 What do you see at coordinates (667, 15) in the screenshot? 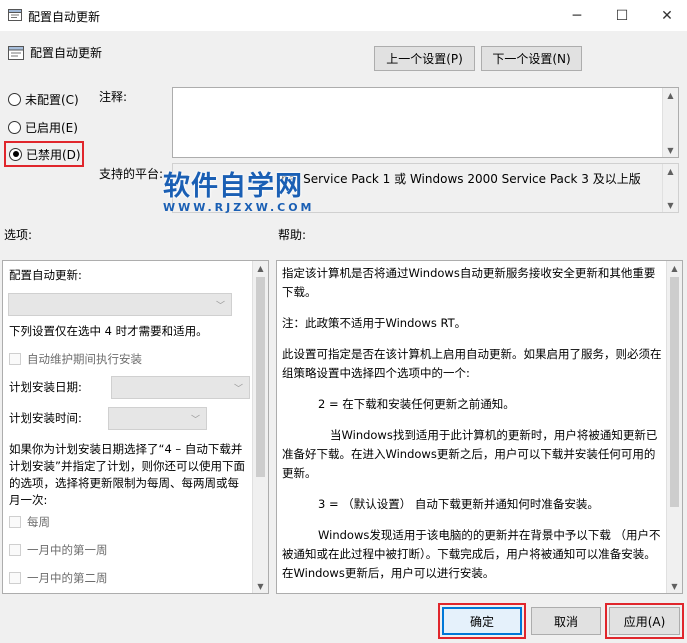
I see `close-button: ✕` at bounding box center [667, 15].